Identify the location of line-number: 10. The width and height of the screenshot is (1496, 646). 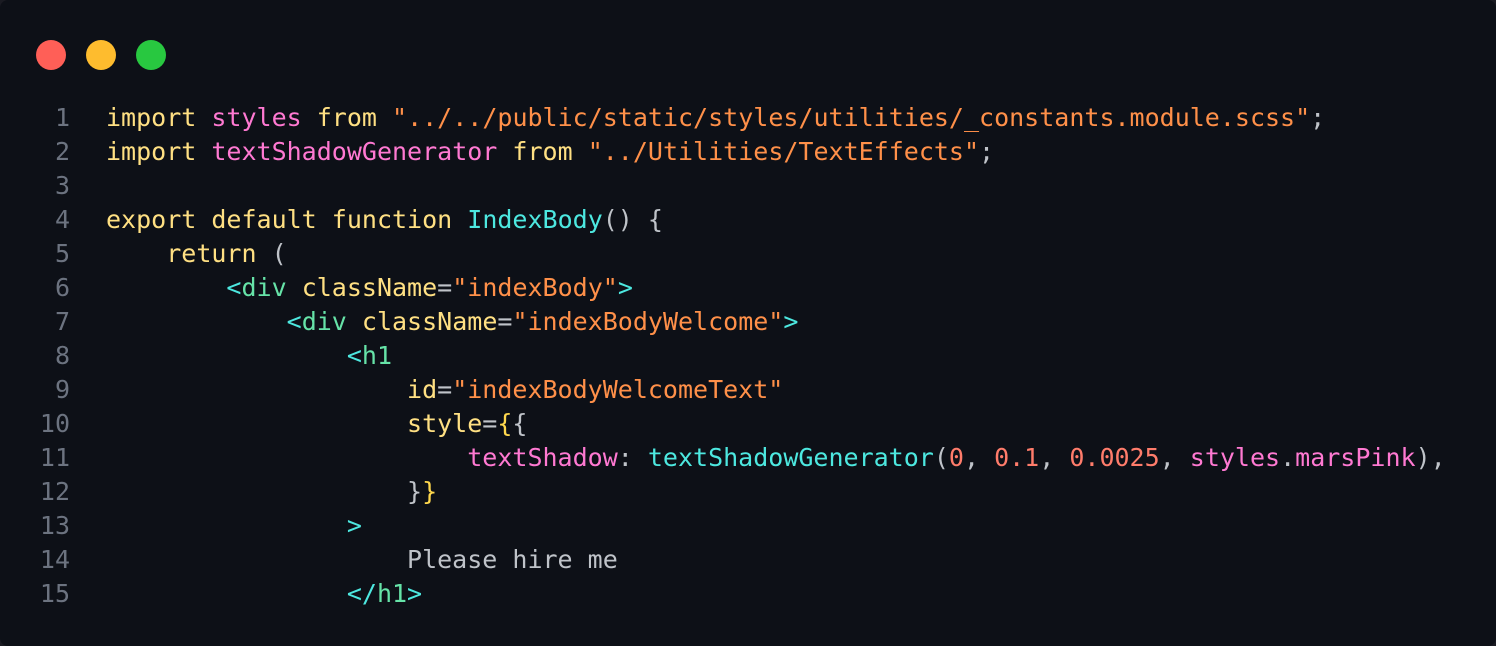
(54, 423).